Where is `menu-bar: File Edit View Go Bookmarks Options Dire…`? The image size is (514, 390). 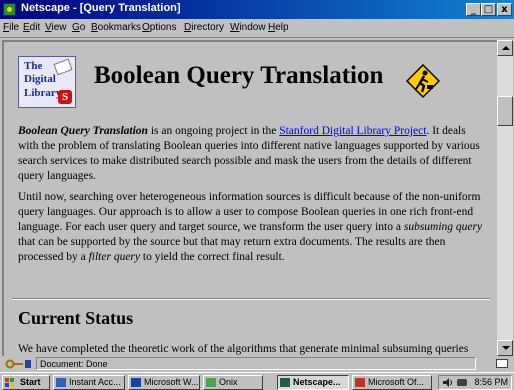
menu-bar: File Edit View Go Bookmarks Options Dire… is located at coordinates (257, 28).